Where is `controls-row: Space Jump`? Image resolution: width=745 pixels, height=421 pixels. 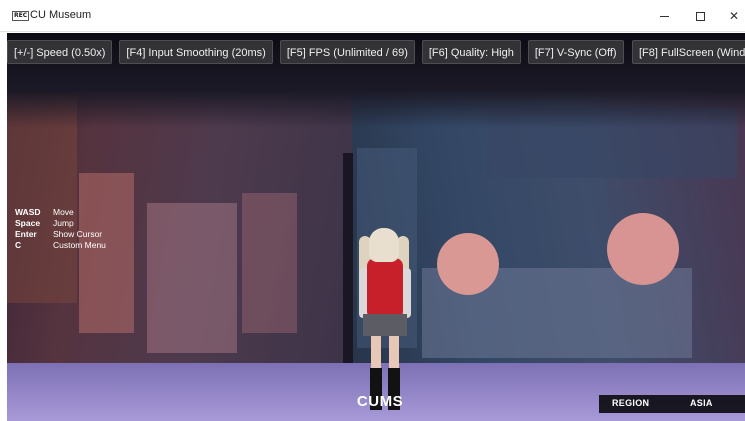 controls-row: Space Jump is located at coordinates (60, 223).